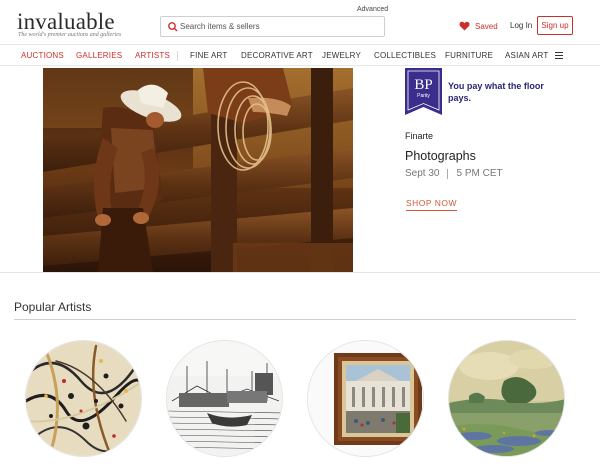 This screenshot has width=600, height=467. I want to click on advanced-search-link: Advanced, so click(372, 9).